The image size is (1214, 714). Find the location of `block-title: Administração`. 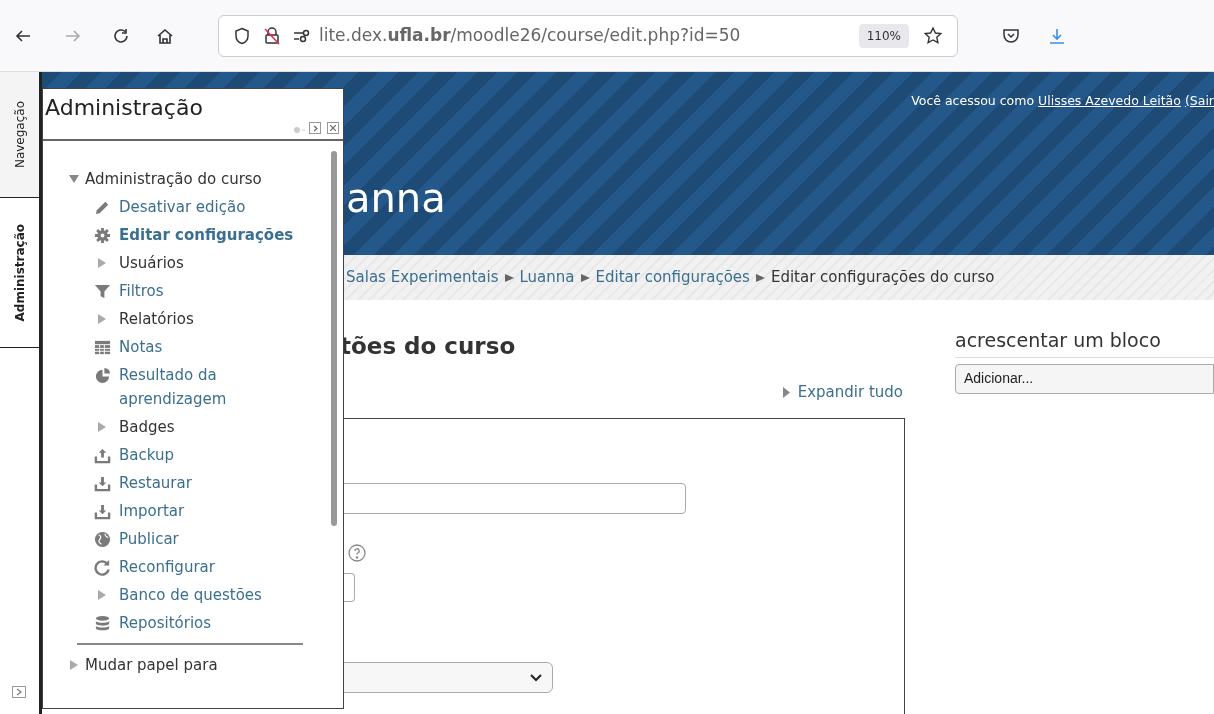

block-title: Administração is located at coordinates (124, 108).